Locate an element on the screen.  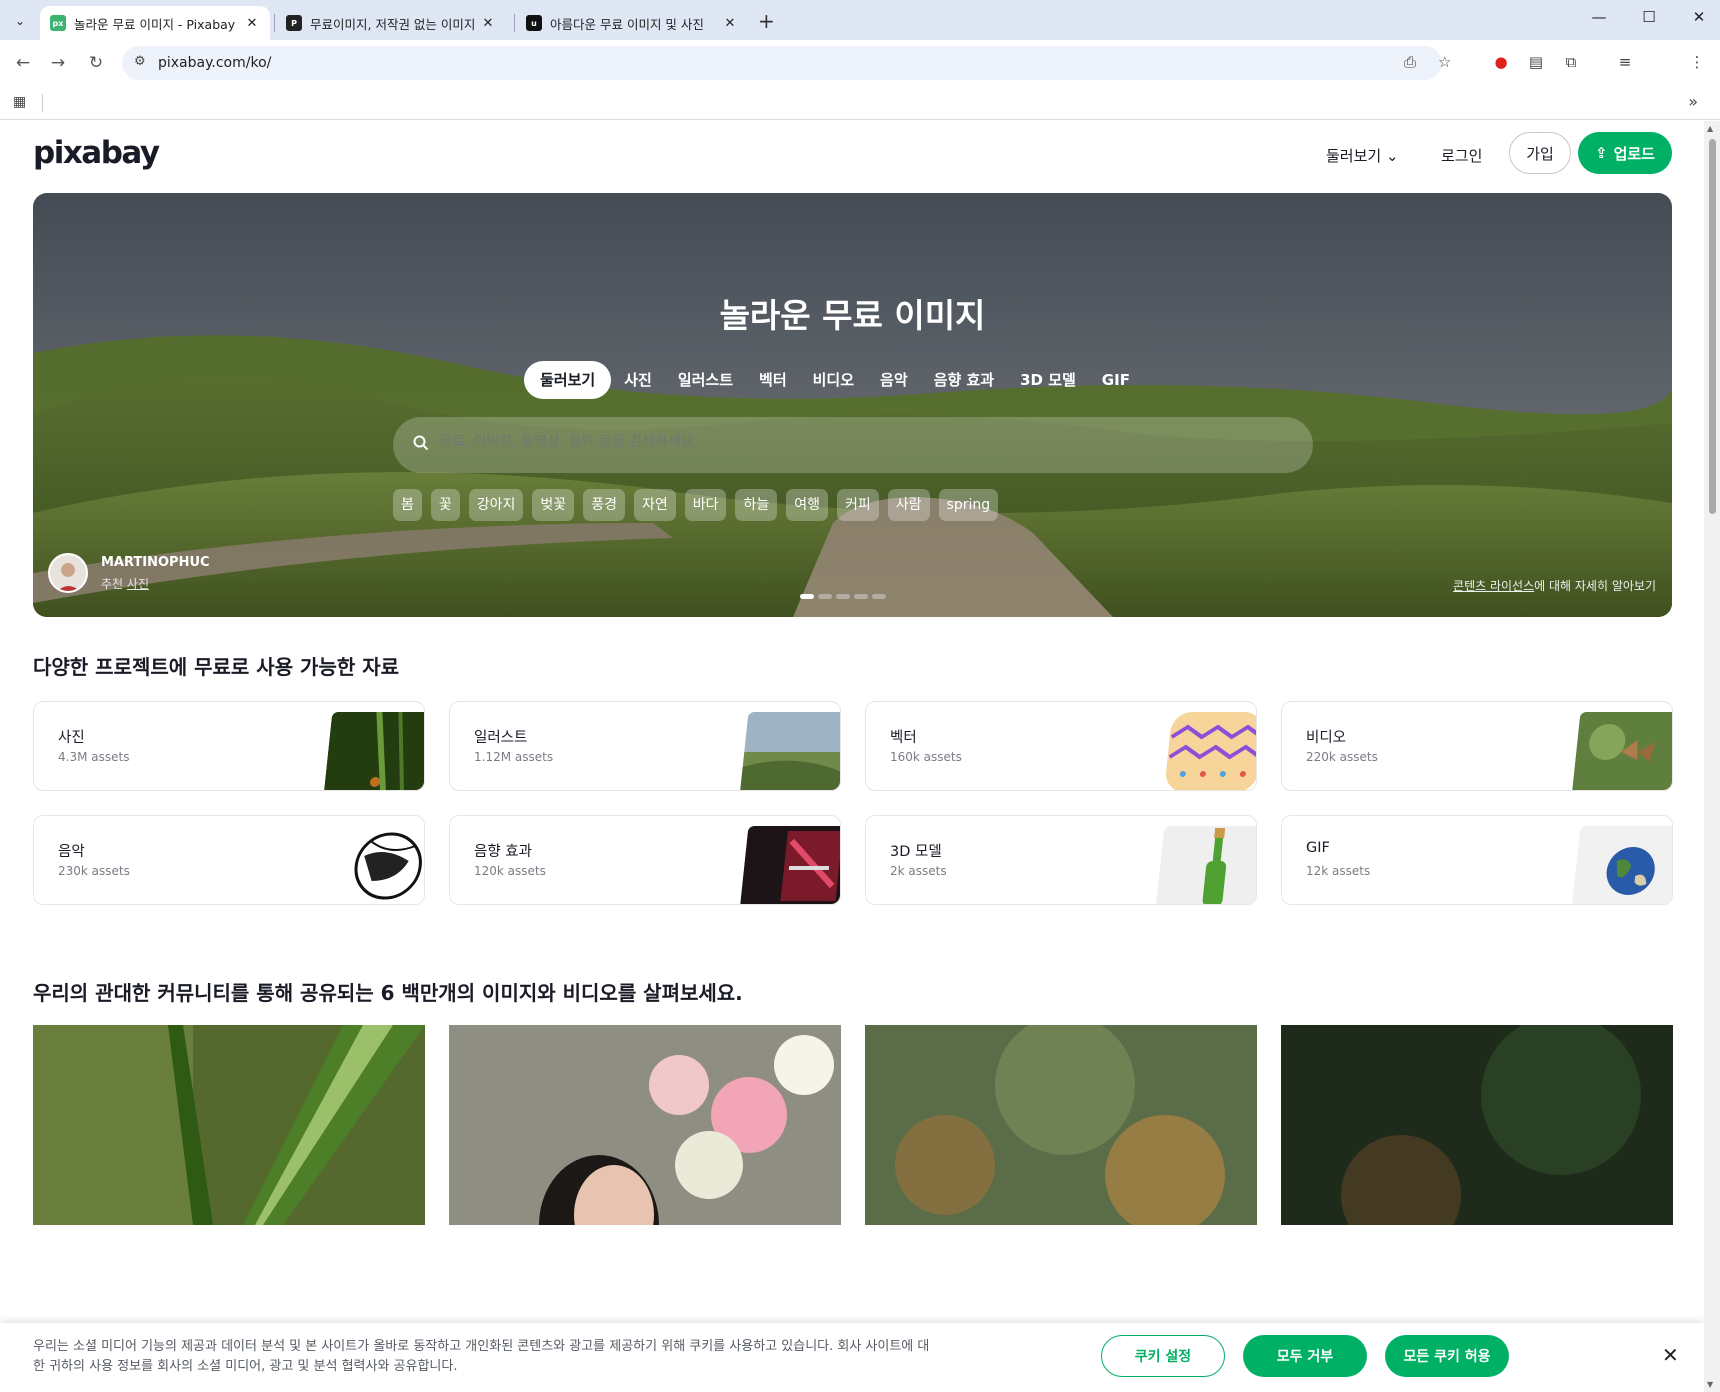
tab-pixabay: px 놀라운 무료 이미지 - Pixabay ✕ is located at coordinates (155, 23).